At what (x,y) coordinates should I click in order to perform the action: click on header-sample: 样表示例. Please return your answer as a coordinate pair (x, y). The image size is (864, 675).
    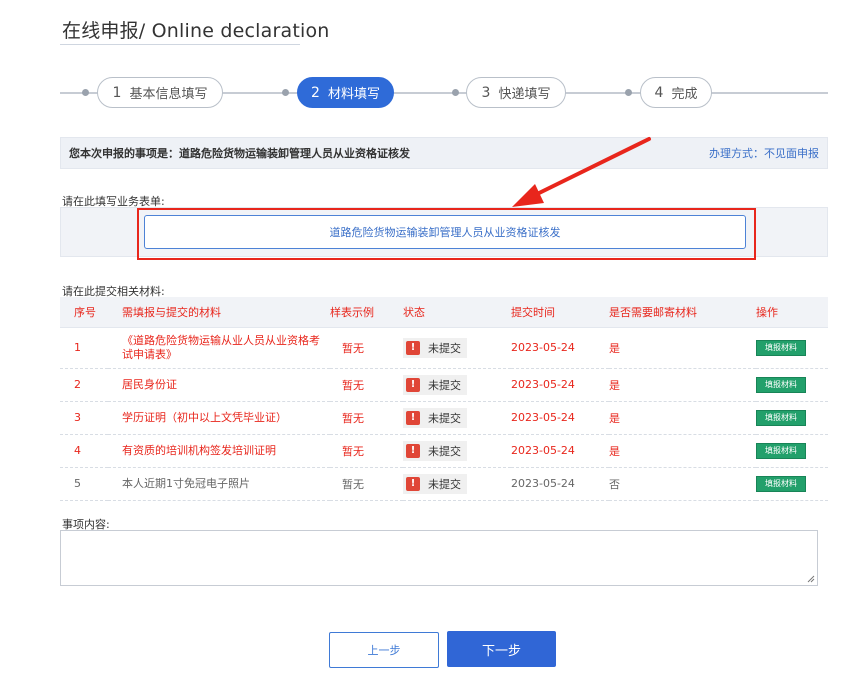
    Looking at the image, I should click on (366, 312).